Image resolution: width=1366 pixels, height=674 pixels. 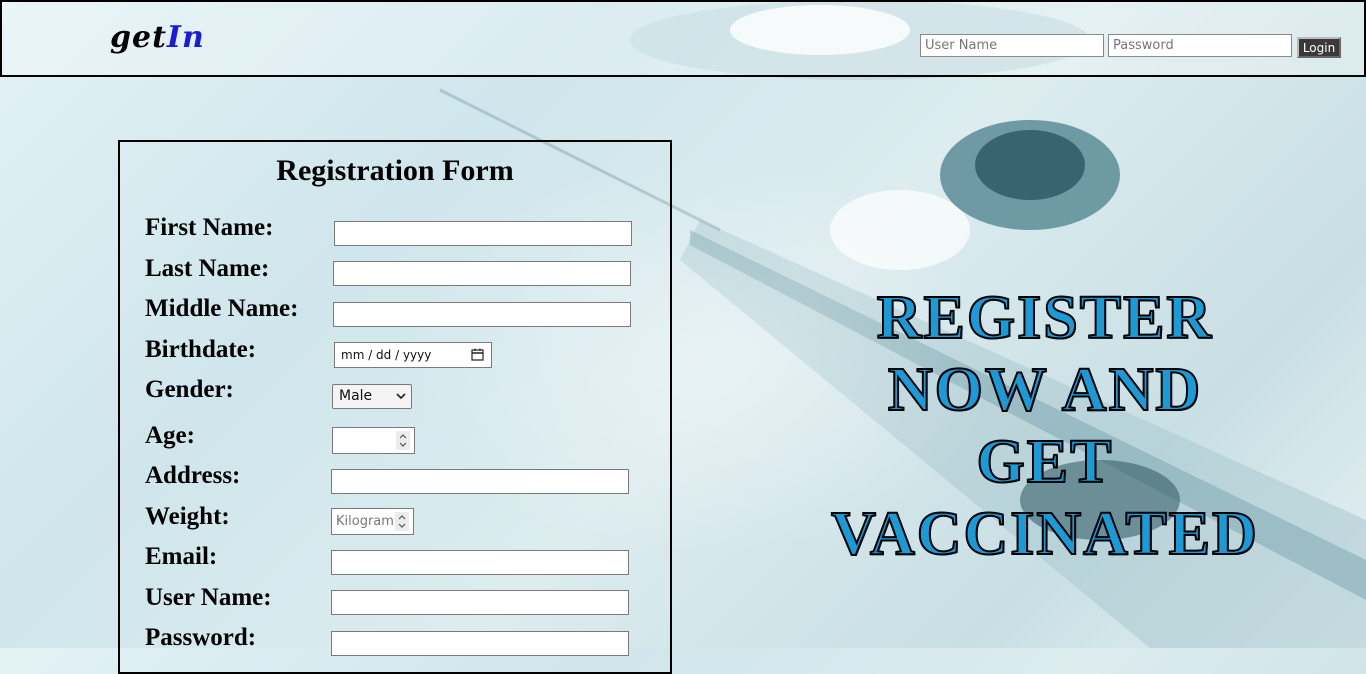 I want to click on getin-logo: getIn, so click(x=157, y=37).